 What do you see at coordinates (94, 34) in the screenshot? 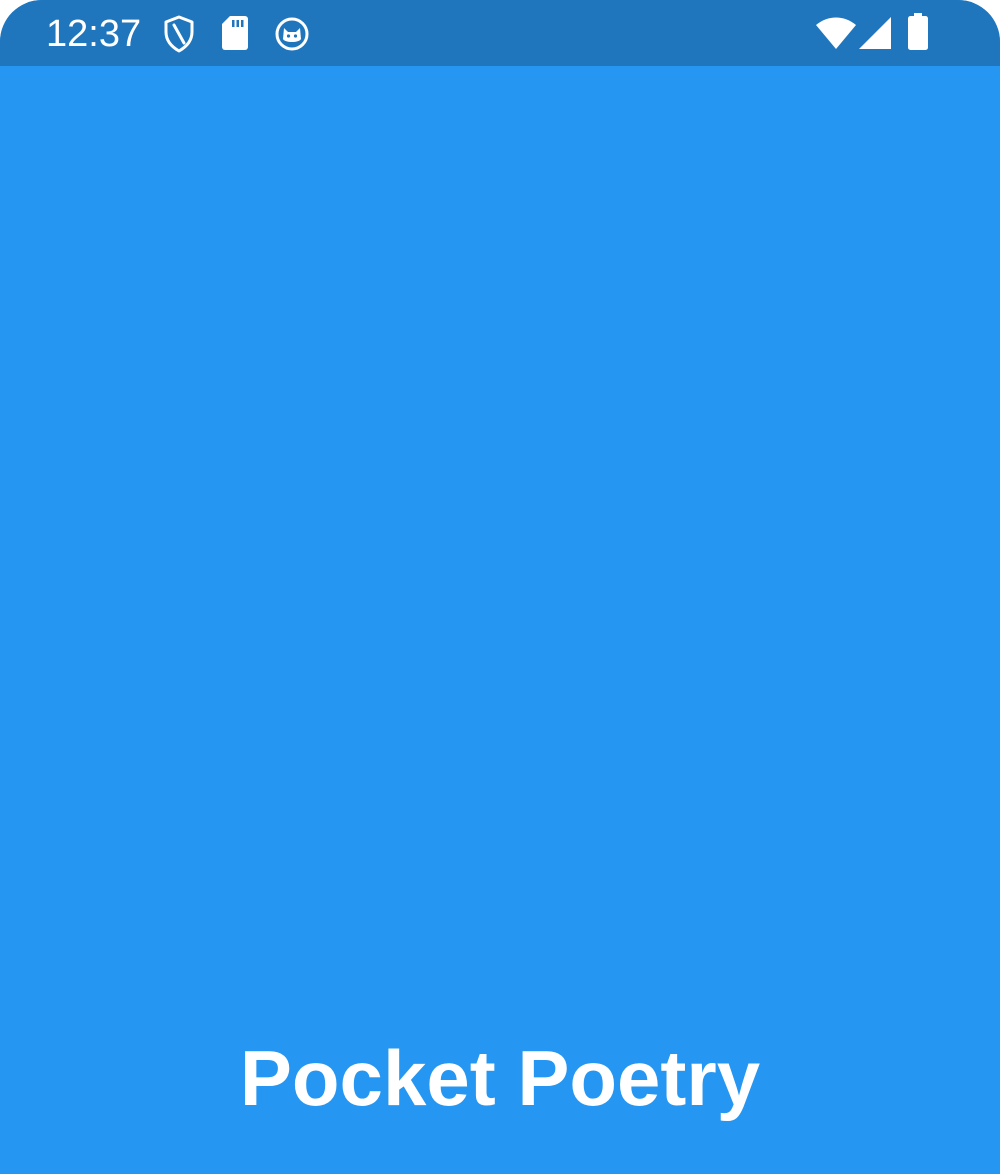
I see `status-time: 12:37` at bounding box center [94, 34].